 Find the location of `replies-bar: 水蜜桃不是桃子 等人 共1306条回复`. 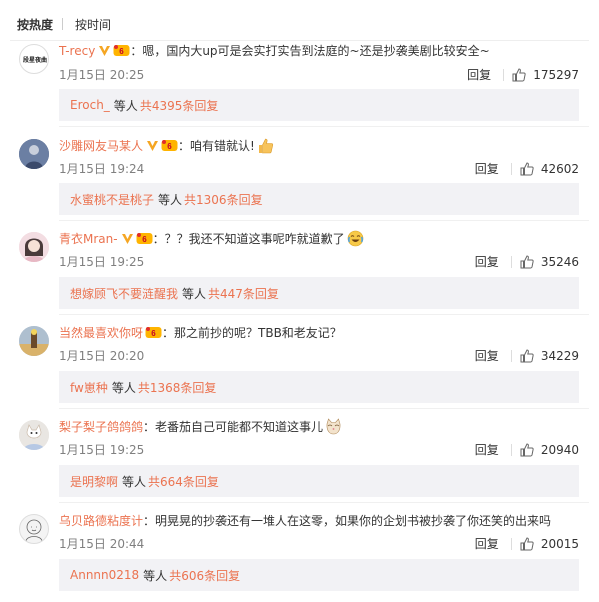

replies-bar: 水蜜桃不是桃子 等人 共1306条回复 is located at coordinates (319, 199).